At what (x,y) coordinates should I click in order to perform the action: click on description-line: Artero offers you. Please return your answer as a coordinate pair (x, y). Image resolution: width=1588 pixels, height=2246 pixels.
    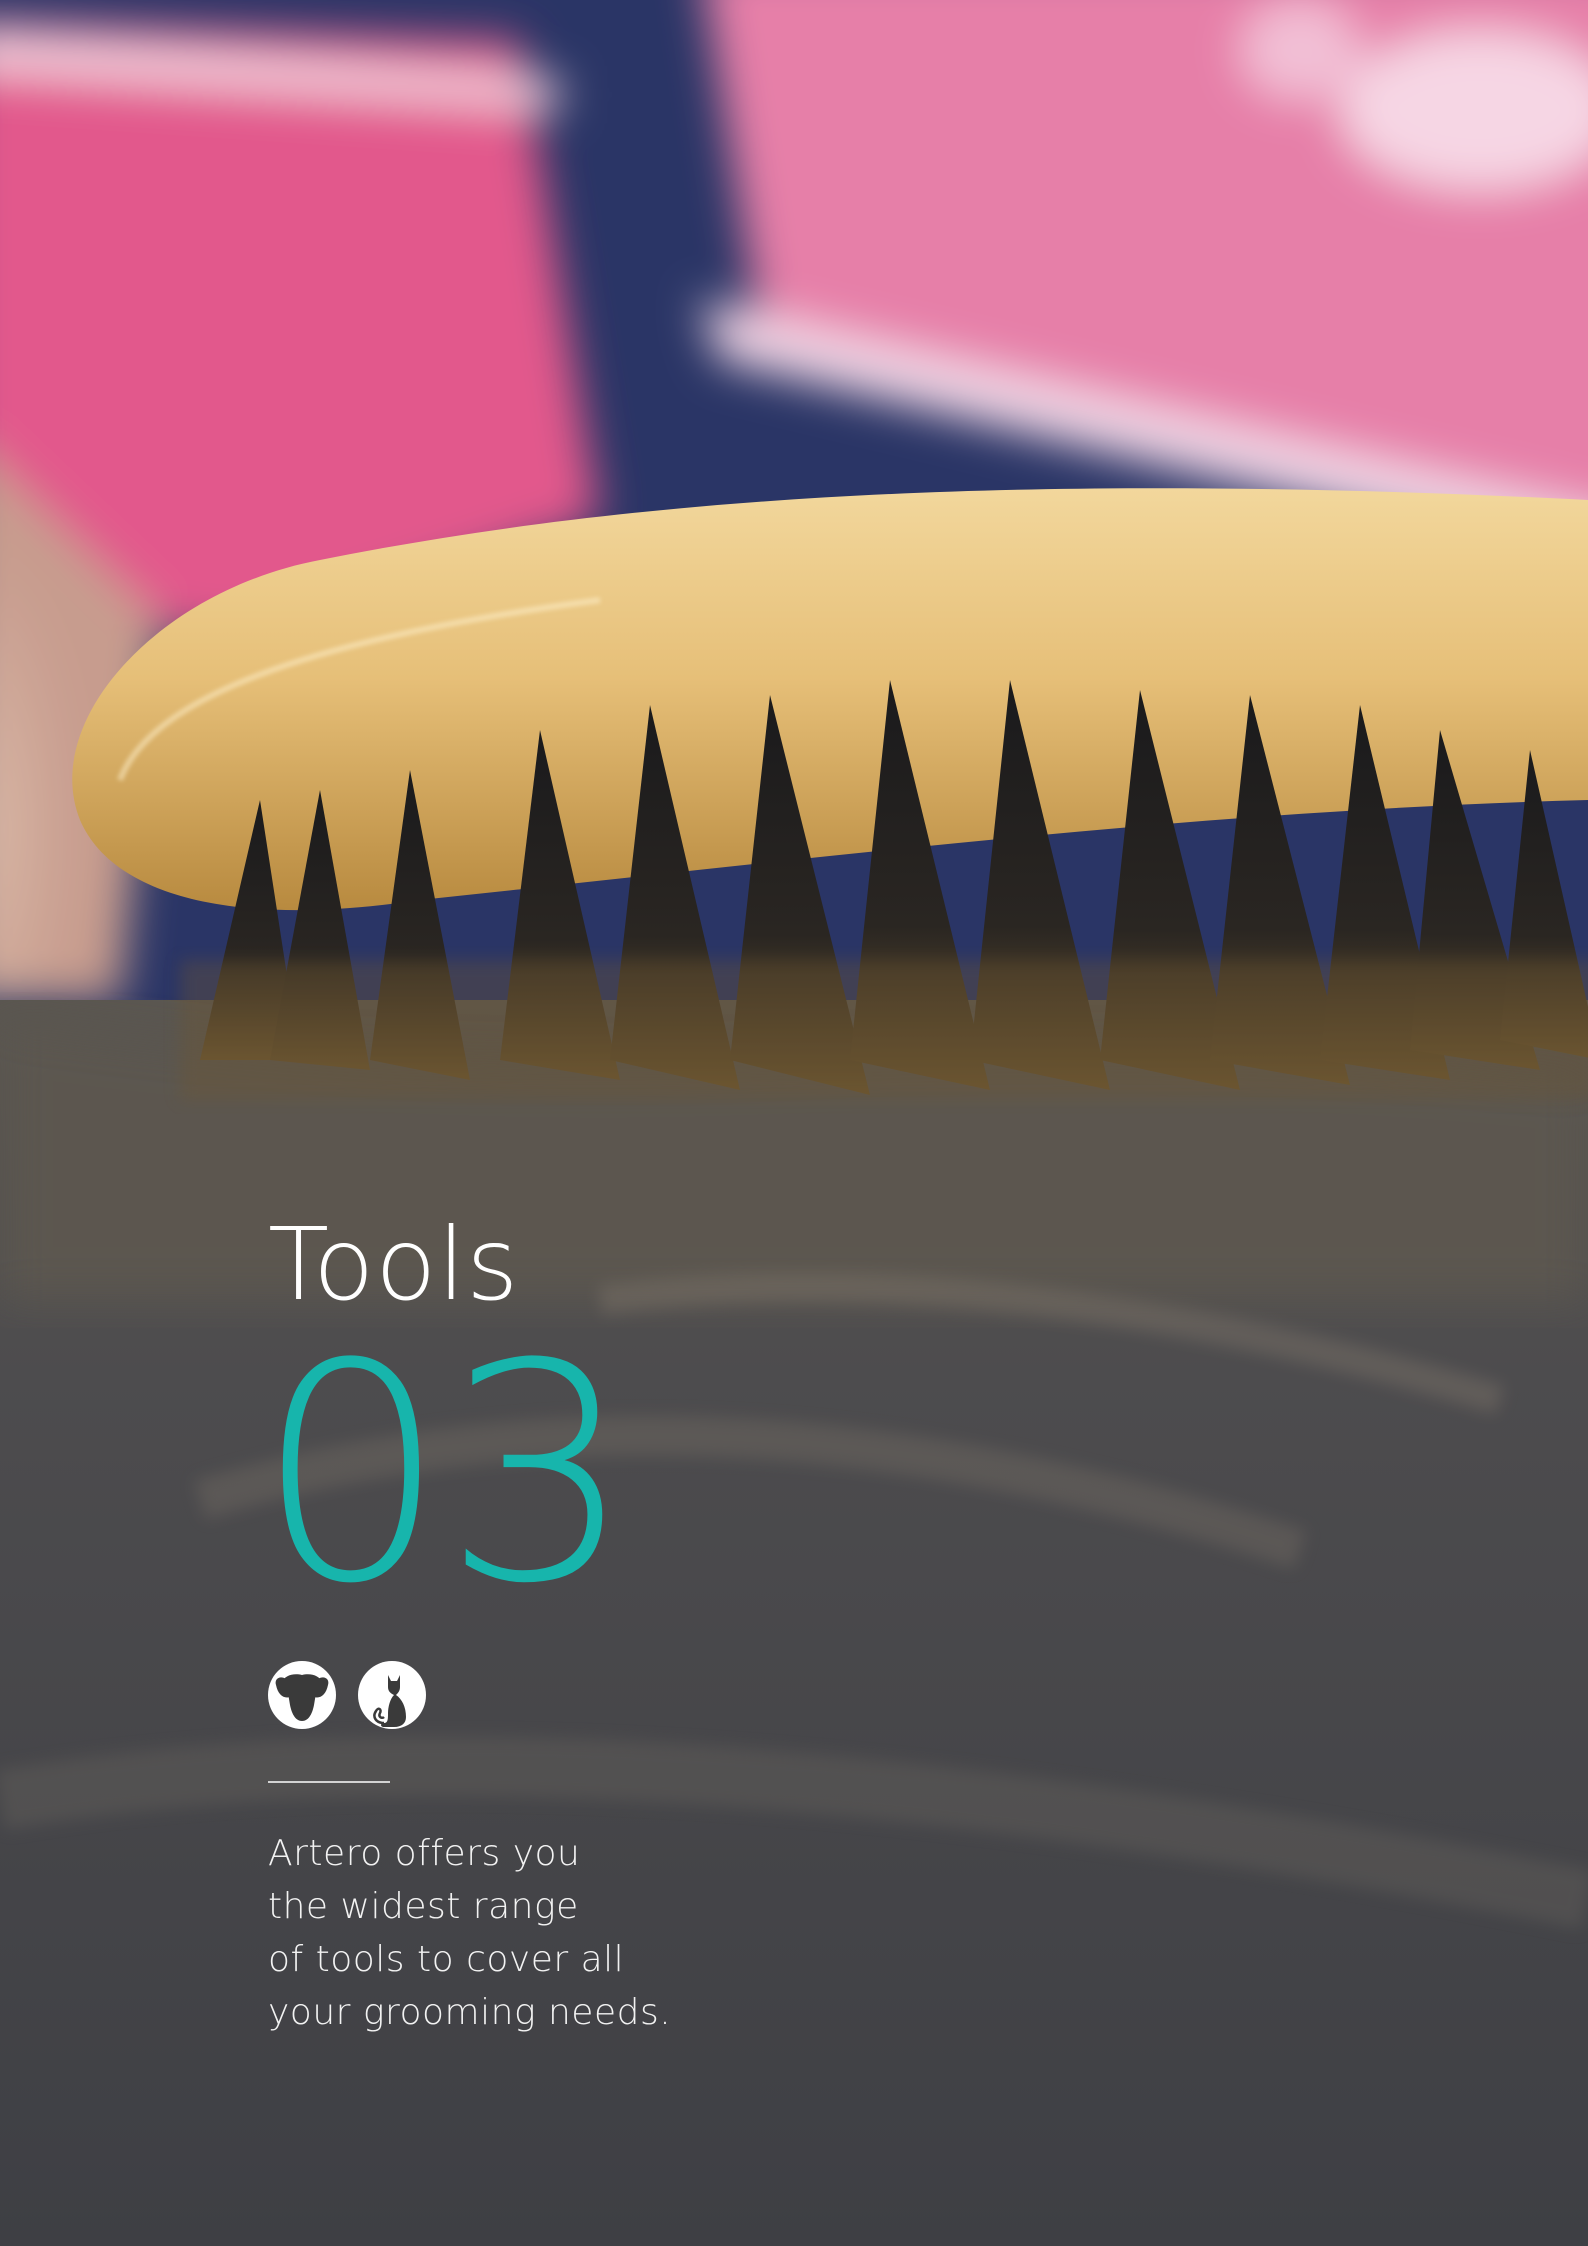
    Looking at the image, I should click on (424, 1853).